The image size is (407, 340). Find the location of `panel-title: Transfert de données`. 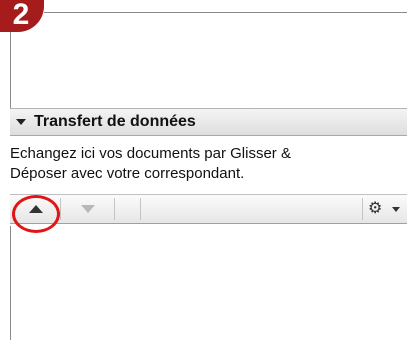

panel-title: Transfert de données is located at coordinates (115, 121).